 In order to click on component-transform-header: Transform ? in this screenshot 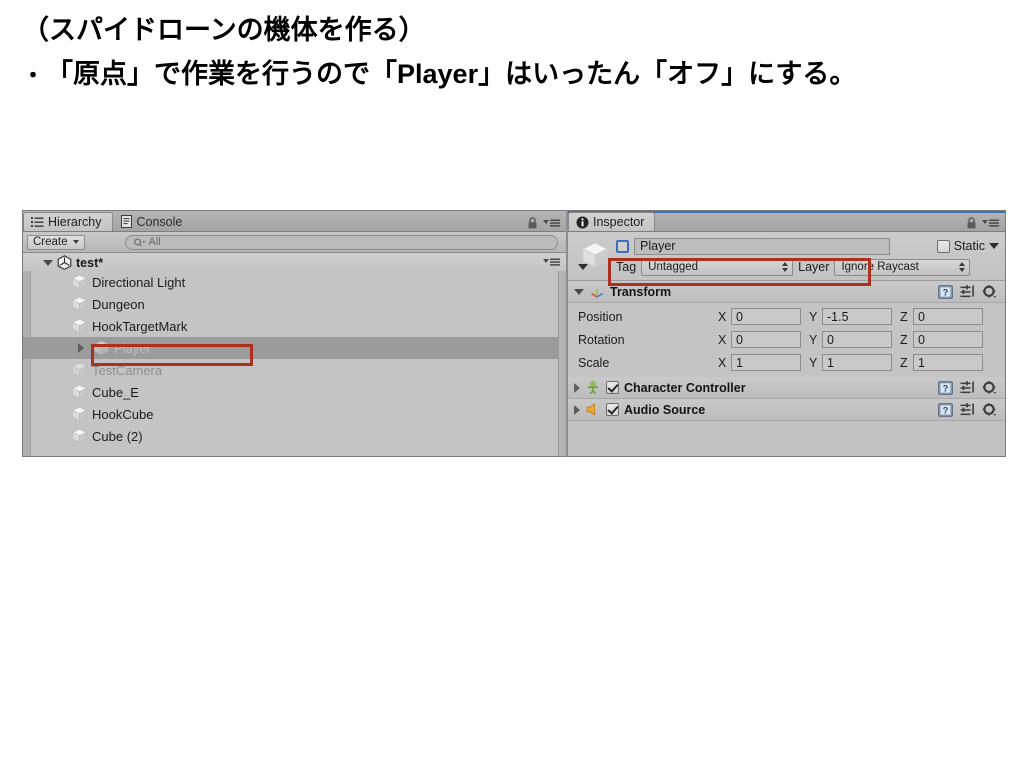, I will do `click(786, 292)`.